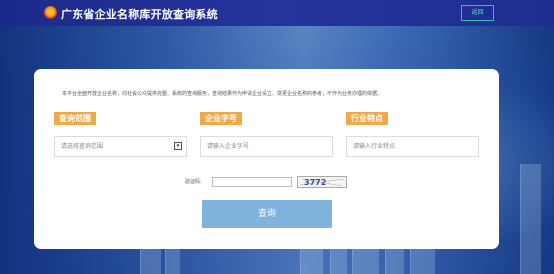  I want to click on captcha-text: 3772, so click(315, 182).